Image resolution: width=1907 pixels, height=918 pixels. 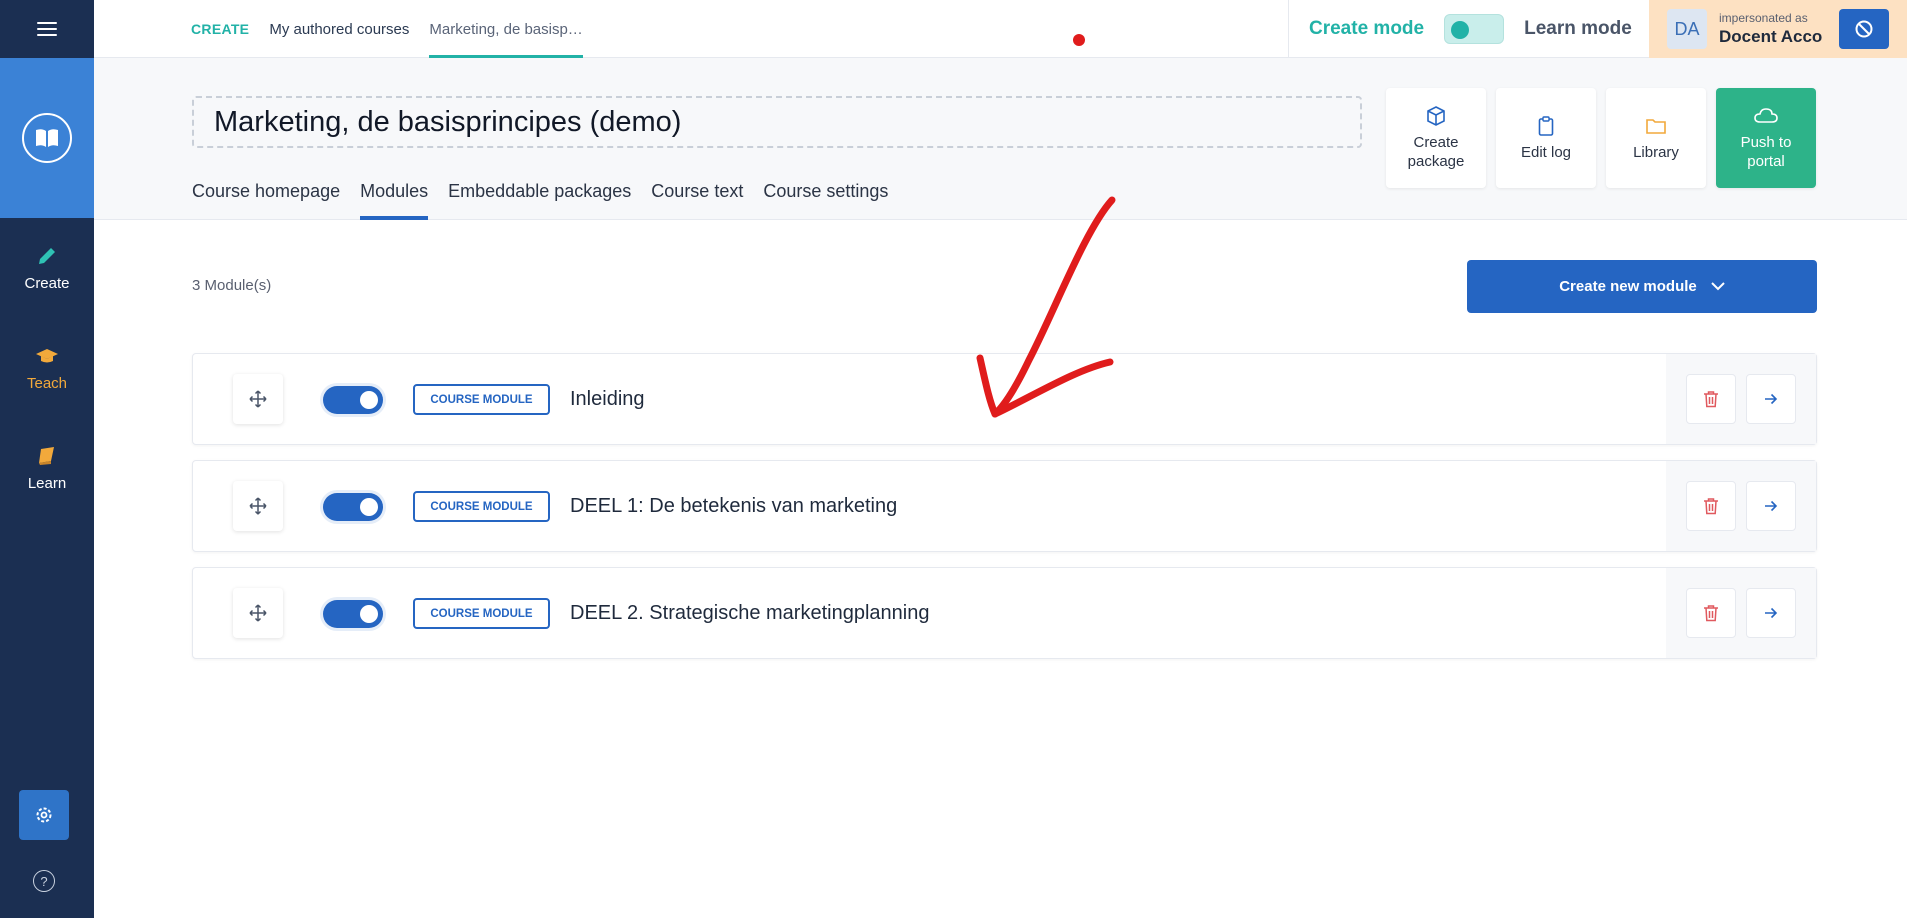 What do you see at coordinates (1766, 116) in the screenshot?
I see `cloud-icon` at bounding box center [1766, 116].